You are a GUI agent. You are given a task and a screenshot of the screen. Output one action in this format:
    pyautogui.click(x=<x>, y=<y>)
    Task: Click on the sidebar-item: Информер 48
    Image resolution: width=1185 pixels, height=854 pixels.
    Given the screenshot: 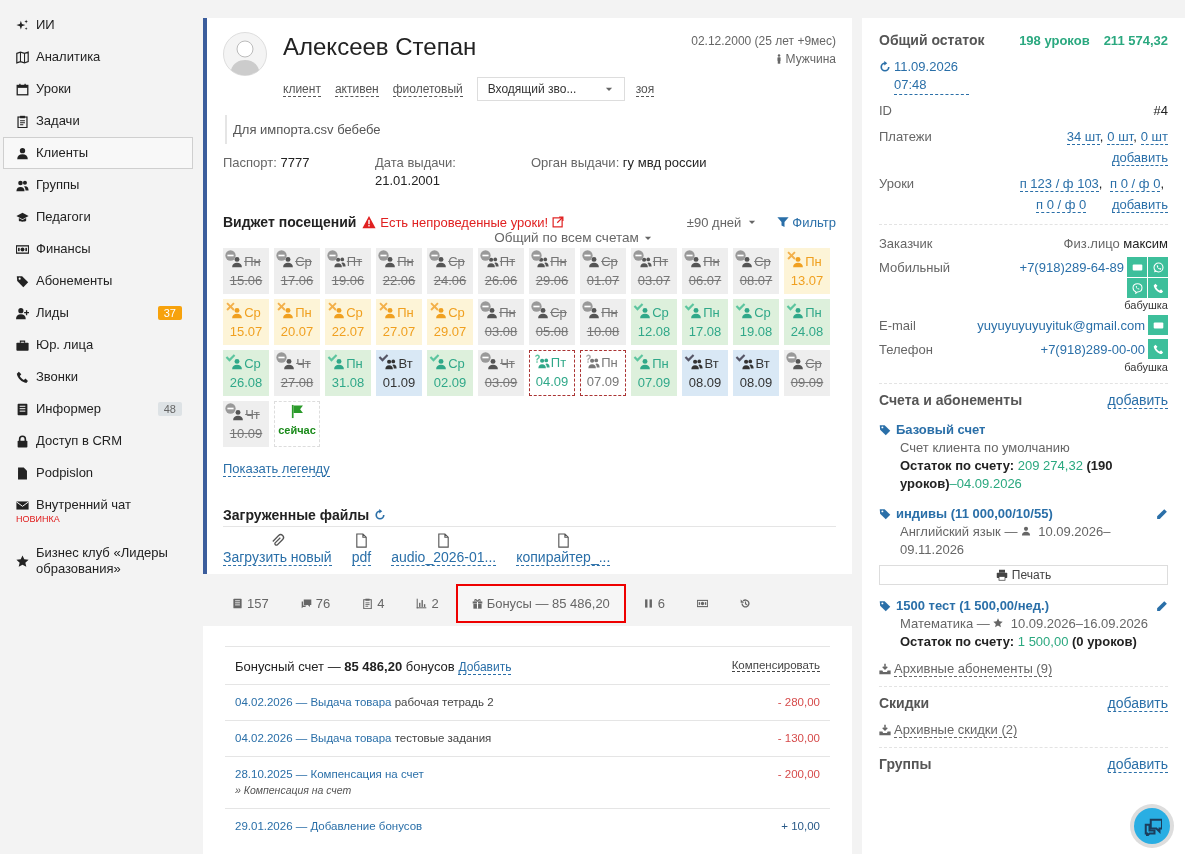 What is the action you would take?
    pyautogui.click(x=98, y=409)
    